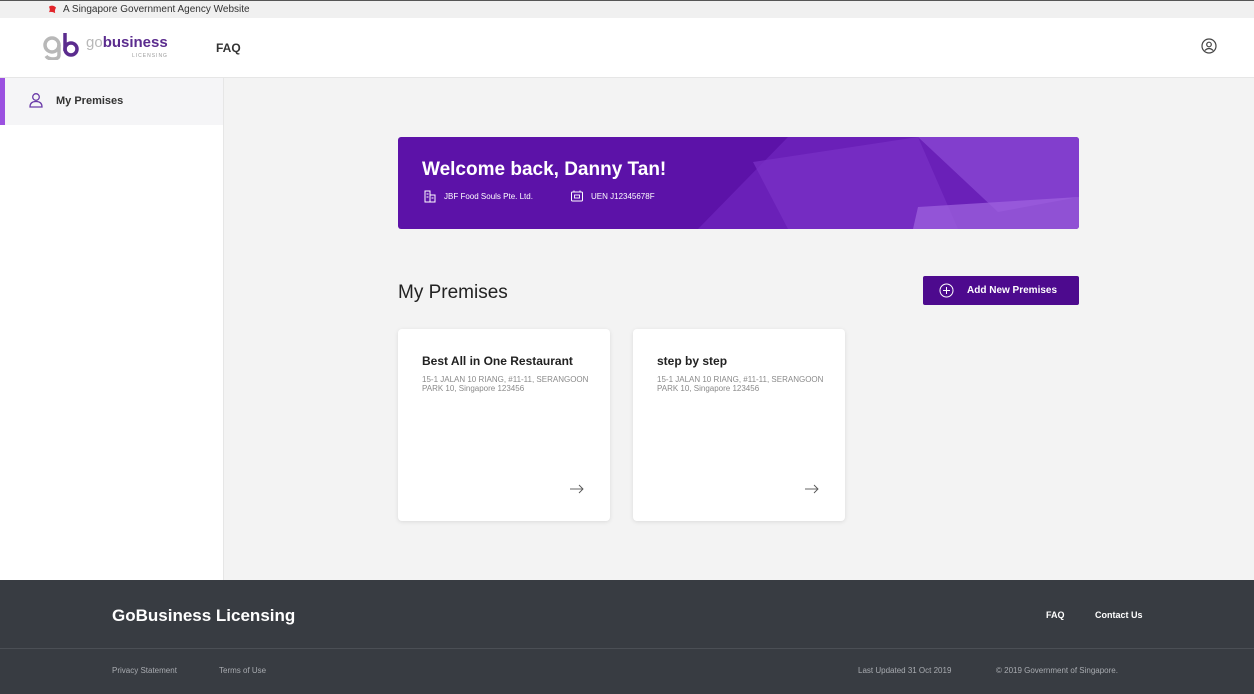 The image size is (1254, 694). Describe the element at coordinates (430, 196) in the screenshot. I see `building-icon` at that location.